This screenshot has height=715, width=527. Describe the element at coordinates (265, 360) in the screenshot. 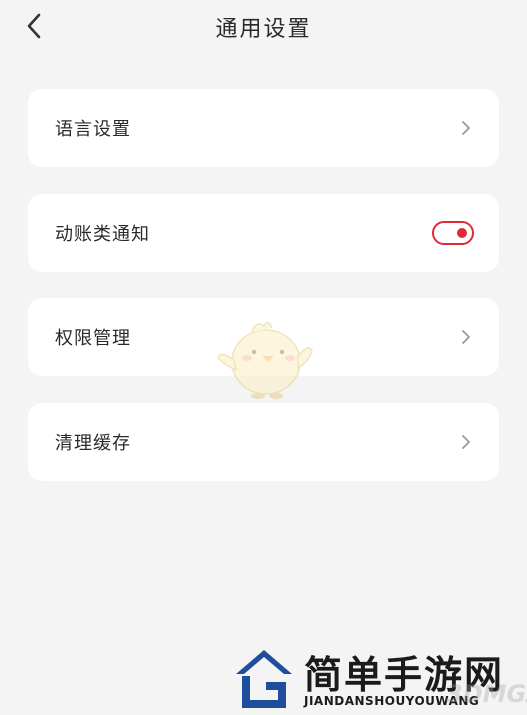

I see `mascot-watermark-icon` at that location.